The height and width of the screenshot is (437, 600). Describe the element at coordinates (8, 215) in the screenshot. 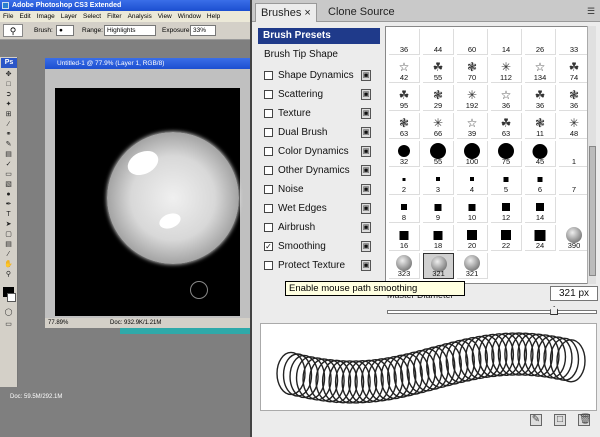

I see `type-tool-icon: T` at that location.